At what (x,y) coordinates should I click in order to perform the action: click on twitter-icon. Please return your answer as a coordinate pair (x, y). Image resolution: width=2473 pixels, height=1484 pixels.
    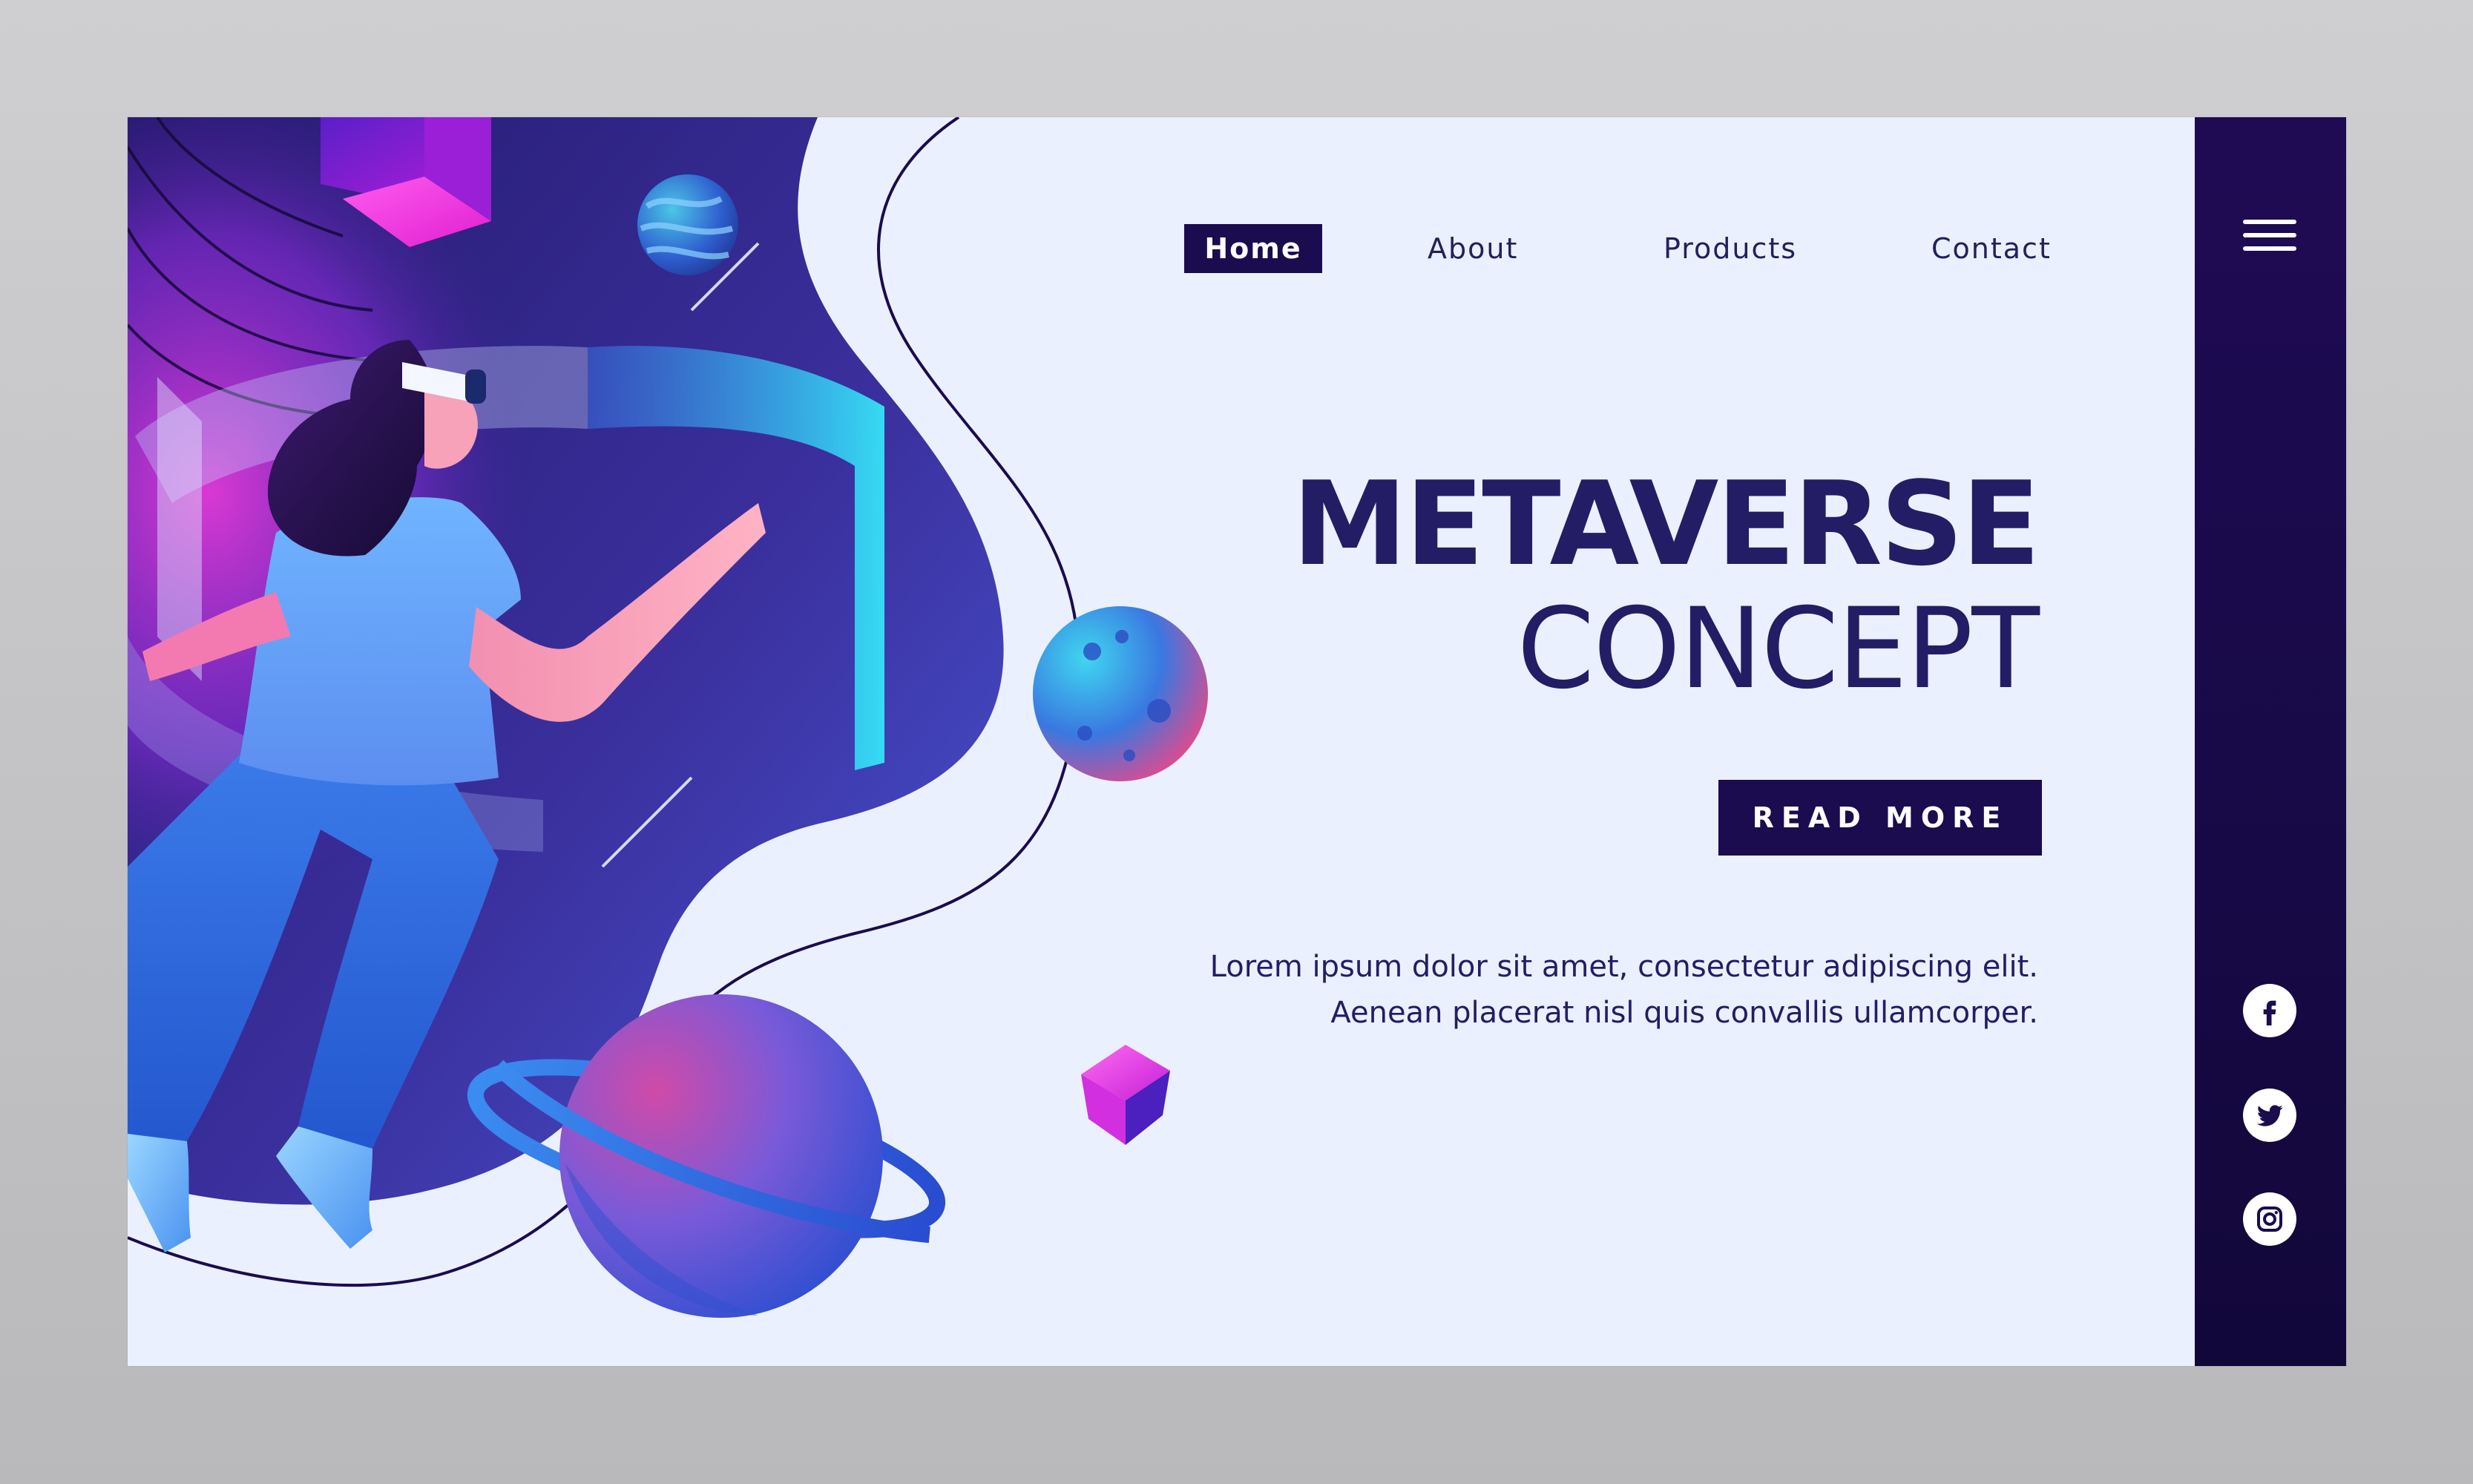
    Looking at the image, I should click on (2269, 1115).